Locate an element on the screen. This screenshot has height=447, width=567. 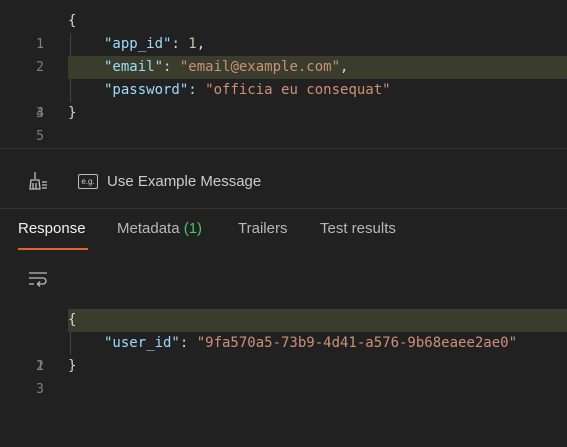
active-tab-indicator is located at coordinates (53, 249).